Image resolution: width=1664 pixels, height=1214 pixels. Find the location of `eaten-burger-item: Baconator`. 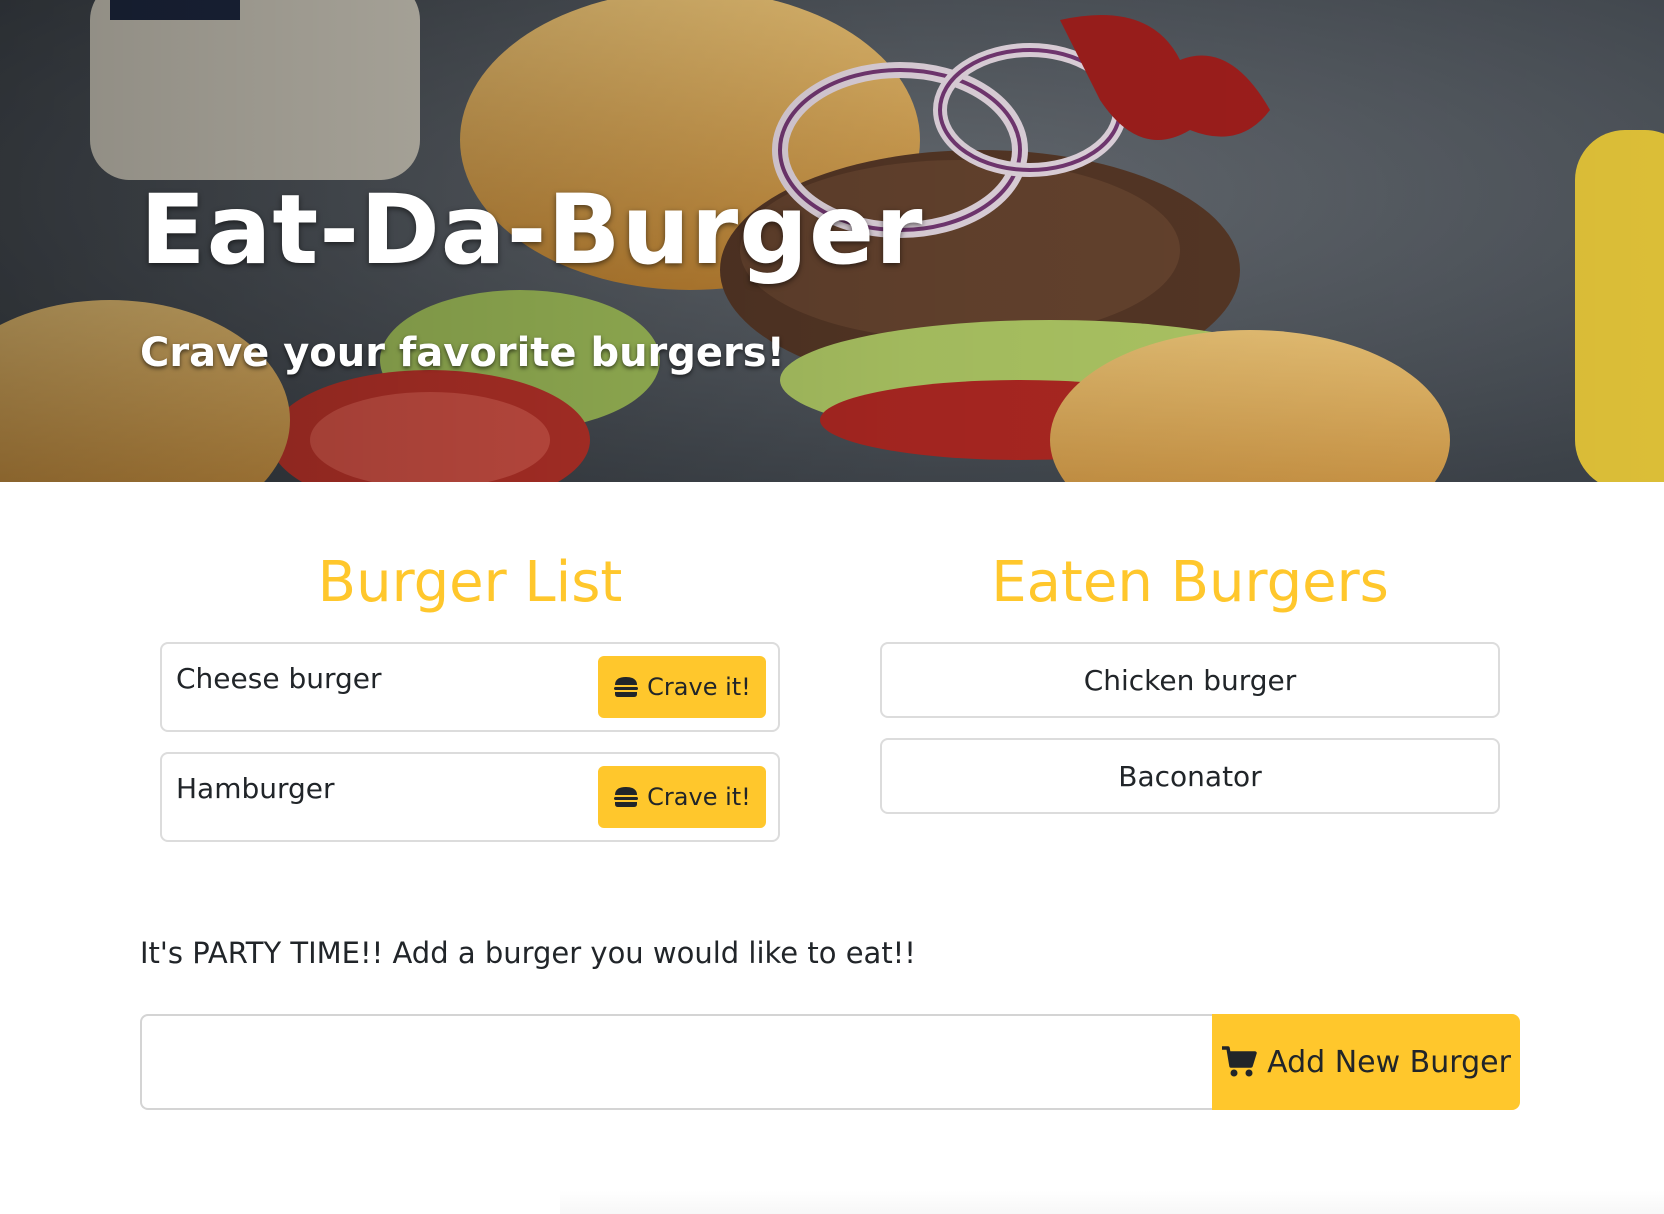

eaten-burger-item: Baconator is located at coordinates (1190, 776).